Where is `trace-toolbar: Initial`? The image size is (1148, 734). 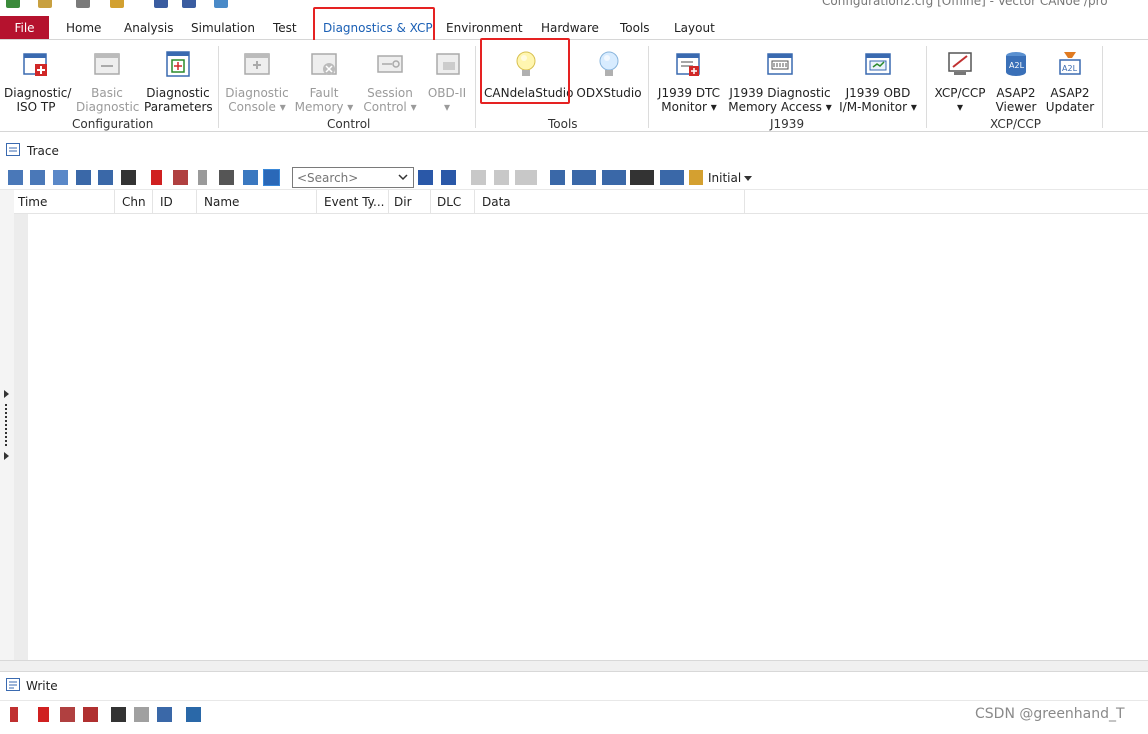 trace-toolbar: Initial is located at coordinates (574, 177).